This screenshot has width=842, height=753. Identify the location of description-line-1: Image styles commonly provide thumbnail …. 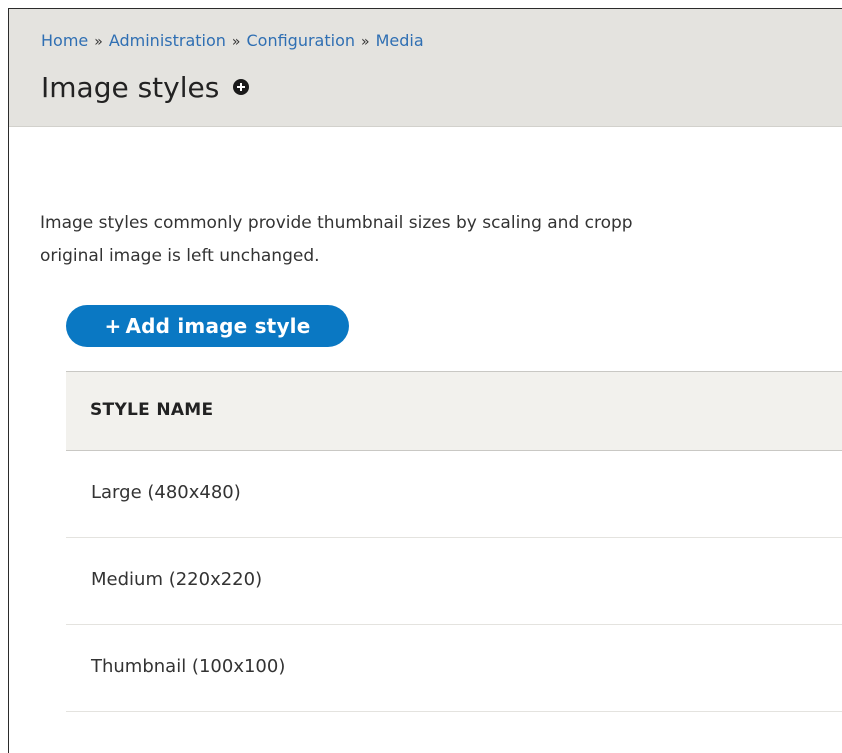
(336, 223).